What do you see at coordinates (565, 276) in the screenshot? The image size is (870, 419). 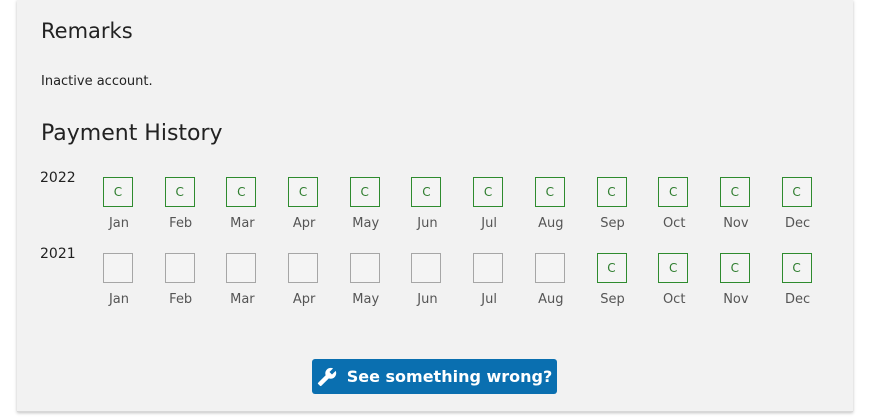 I see `month-cell: Aug` at bounding box center [565, 276].